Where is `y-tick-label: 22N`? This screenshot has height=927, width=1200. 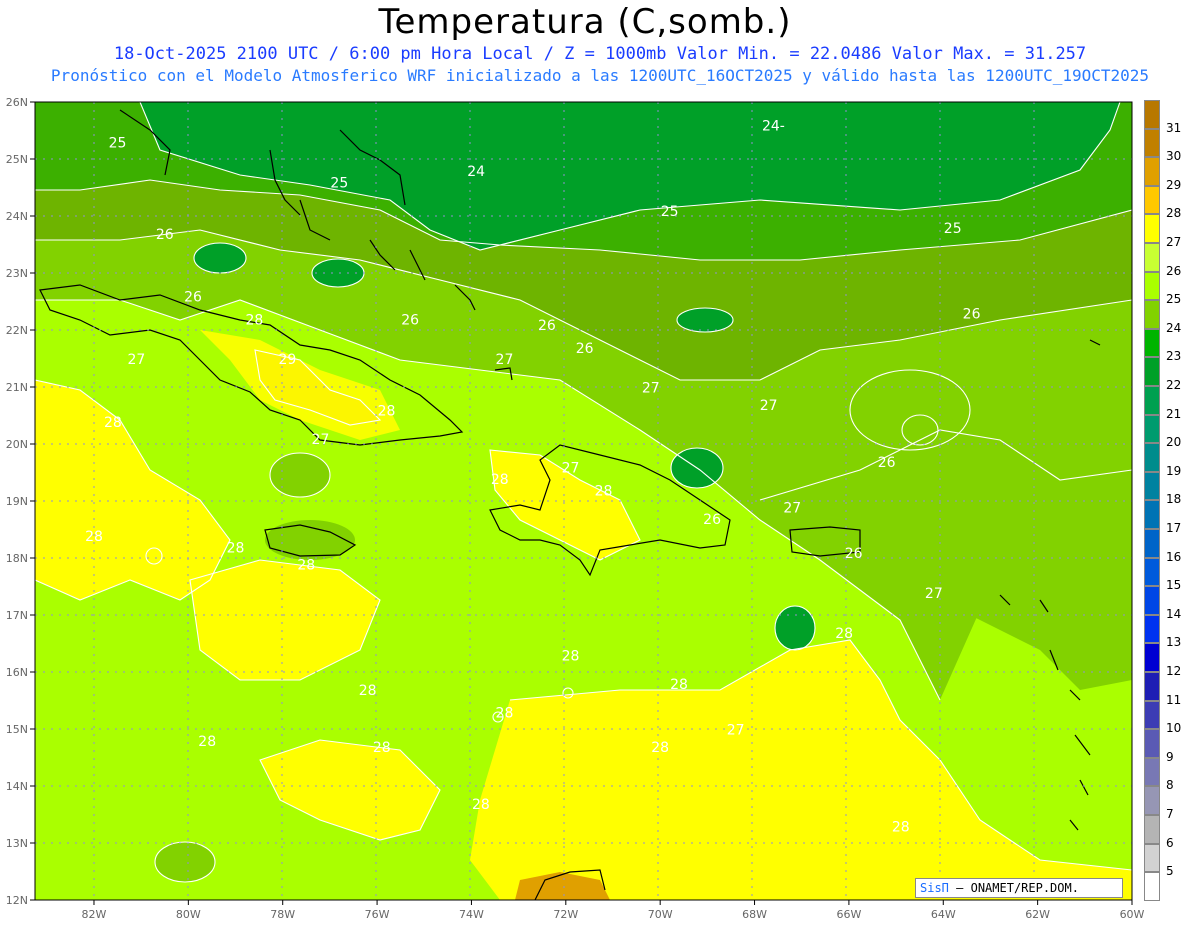
y-tick-label: 22N is located at coordinates (17, 330).